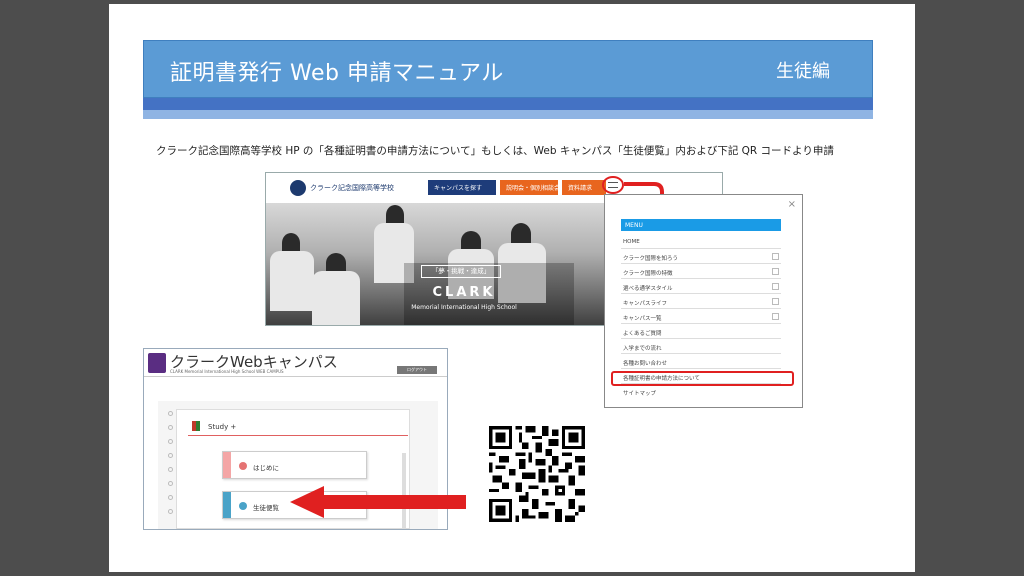 This screenshot has width=1024, height=576. What do you see at coordinates (701, 347) in the screenshot?
I see `menu-item-admission-flow: 入学までの流れ` at bounding box center [701, 347].